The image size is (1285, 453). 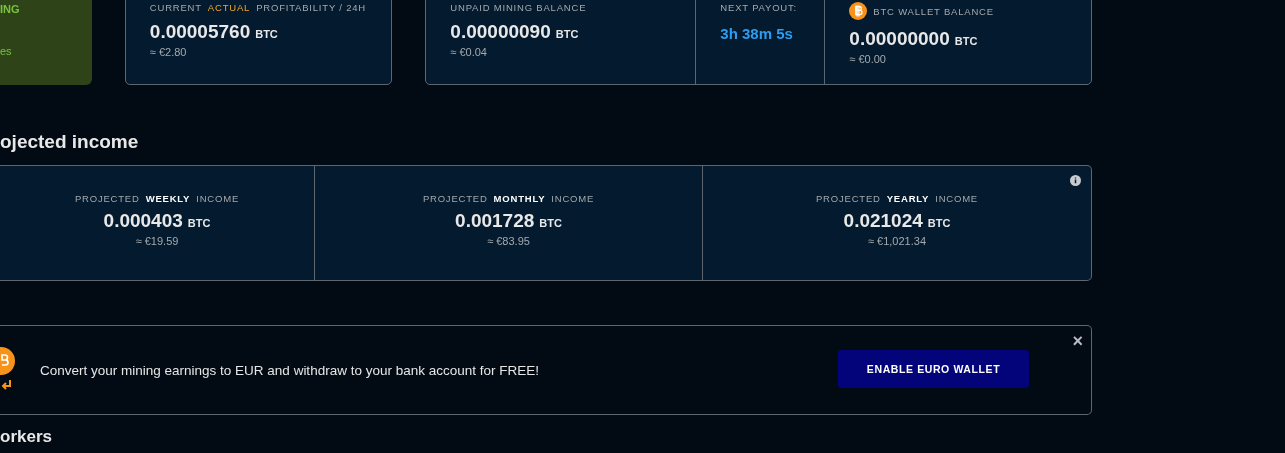 What do you see at coordinates (168, 52) in the screenshot?
I see `fiat-amount: ≈ €2.80` at bounding box center [168, 52].